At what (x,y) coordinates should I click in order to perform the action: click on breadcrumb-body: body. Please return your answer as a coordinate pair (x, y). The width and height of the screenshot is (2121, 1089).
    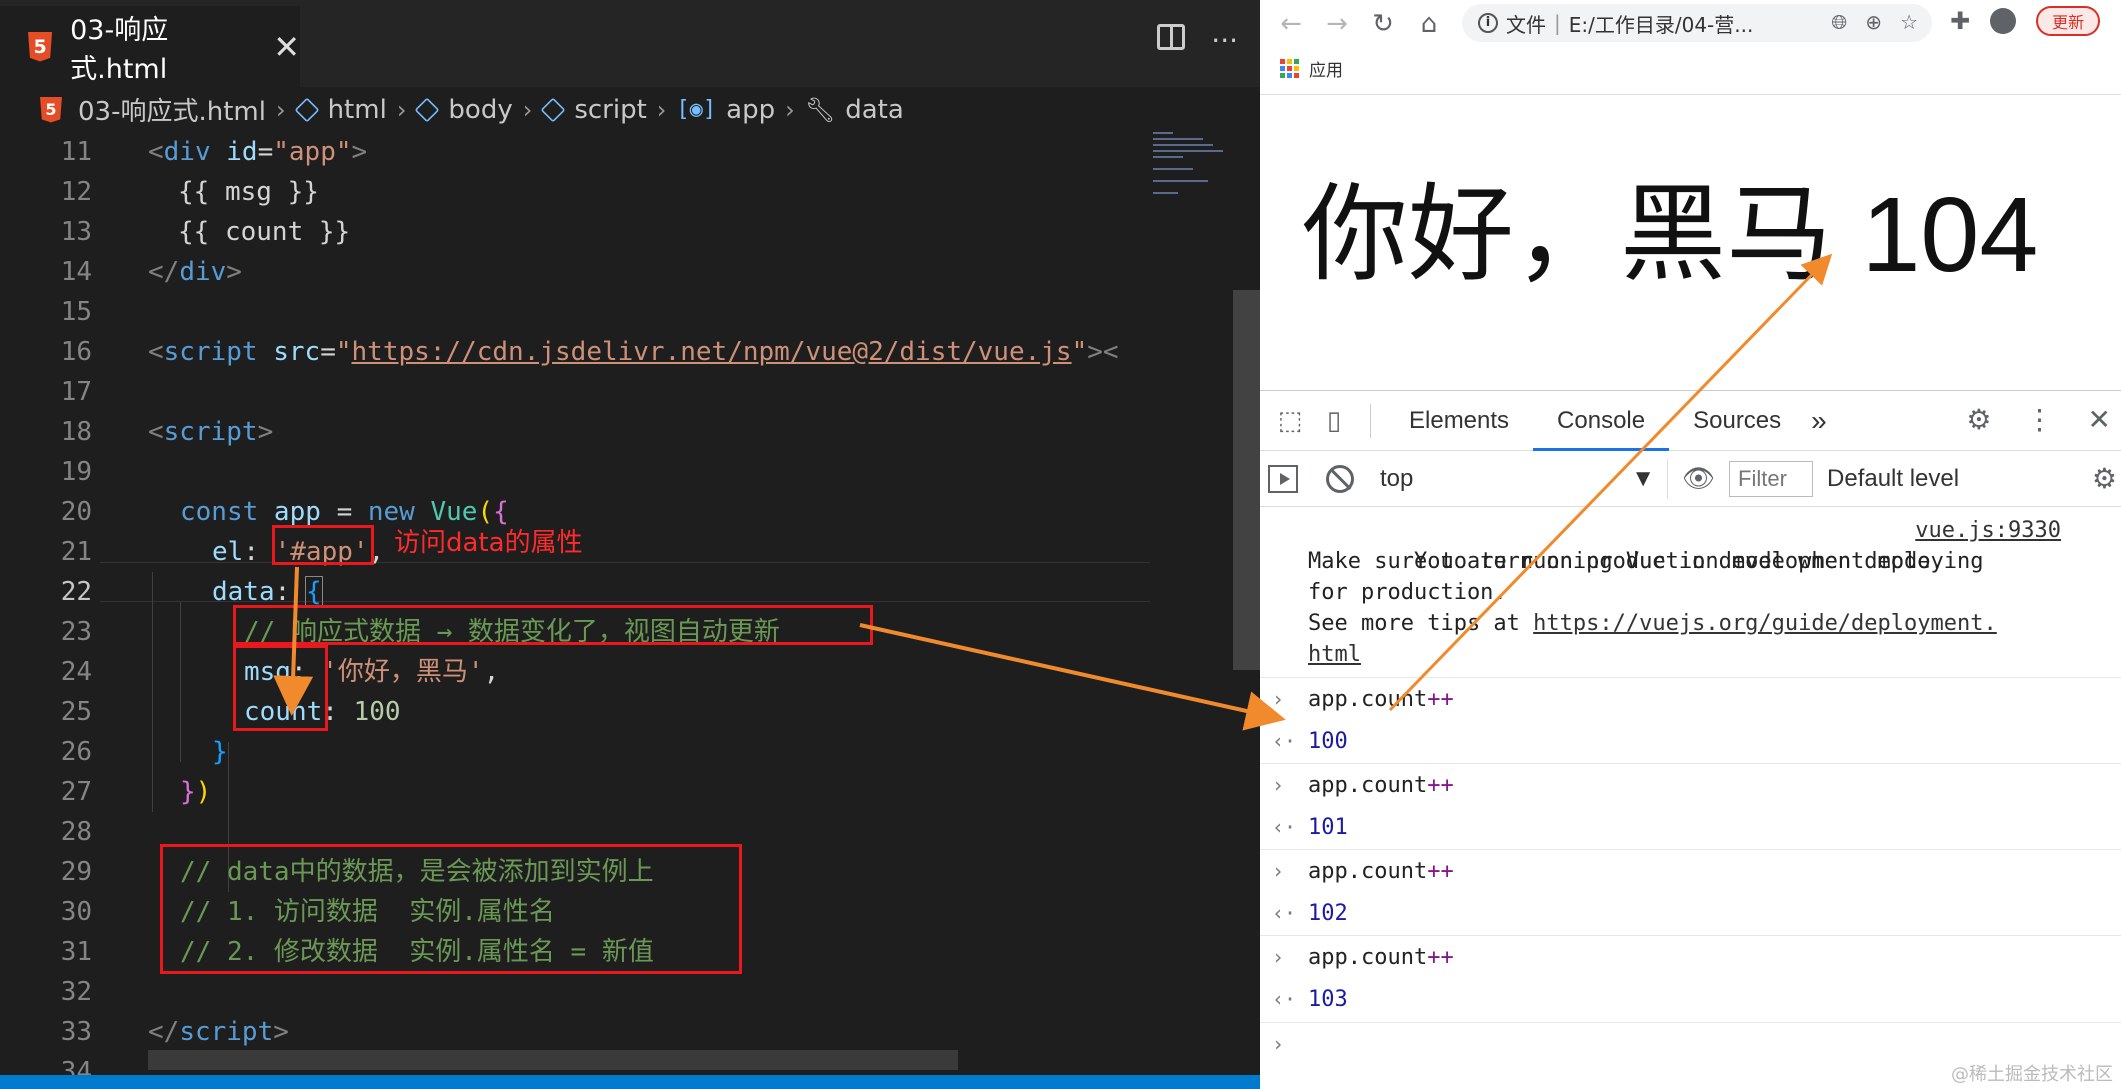
    Looking at the image, I should click on (463, 109).